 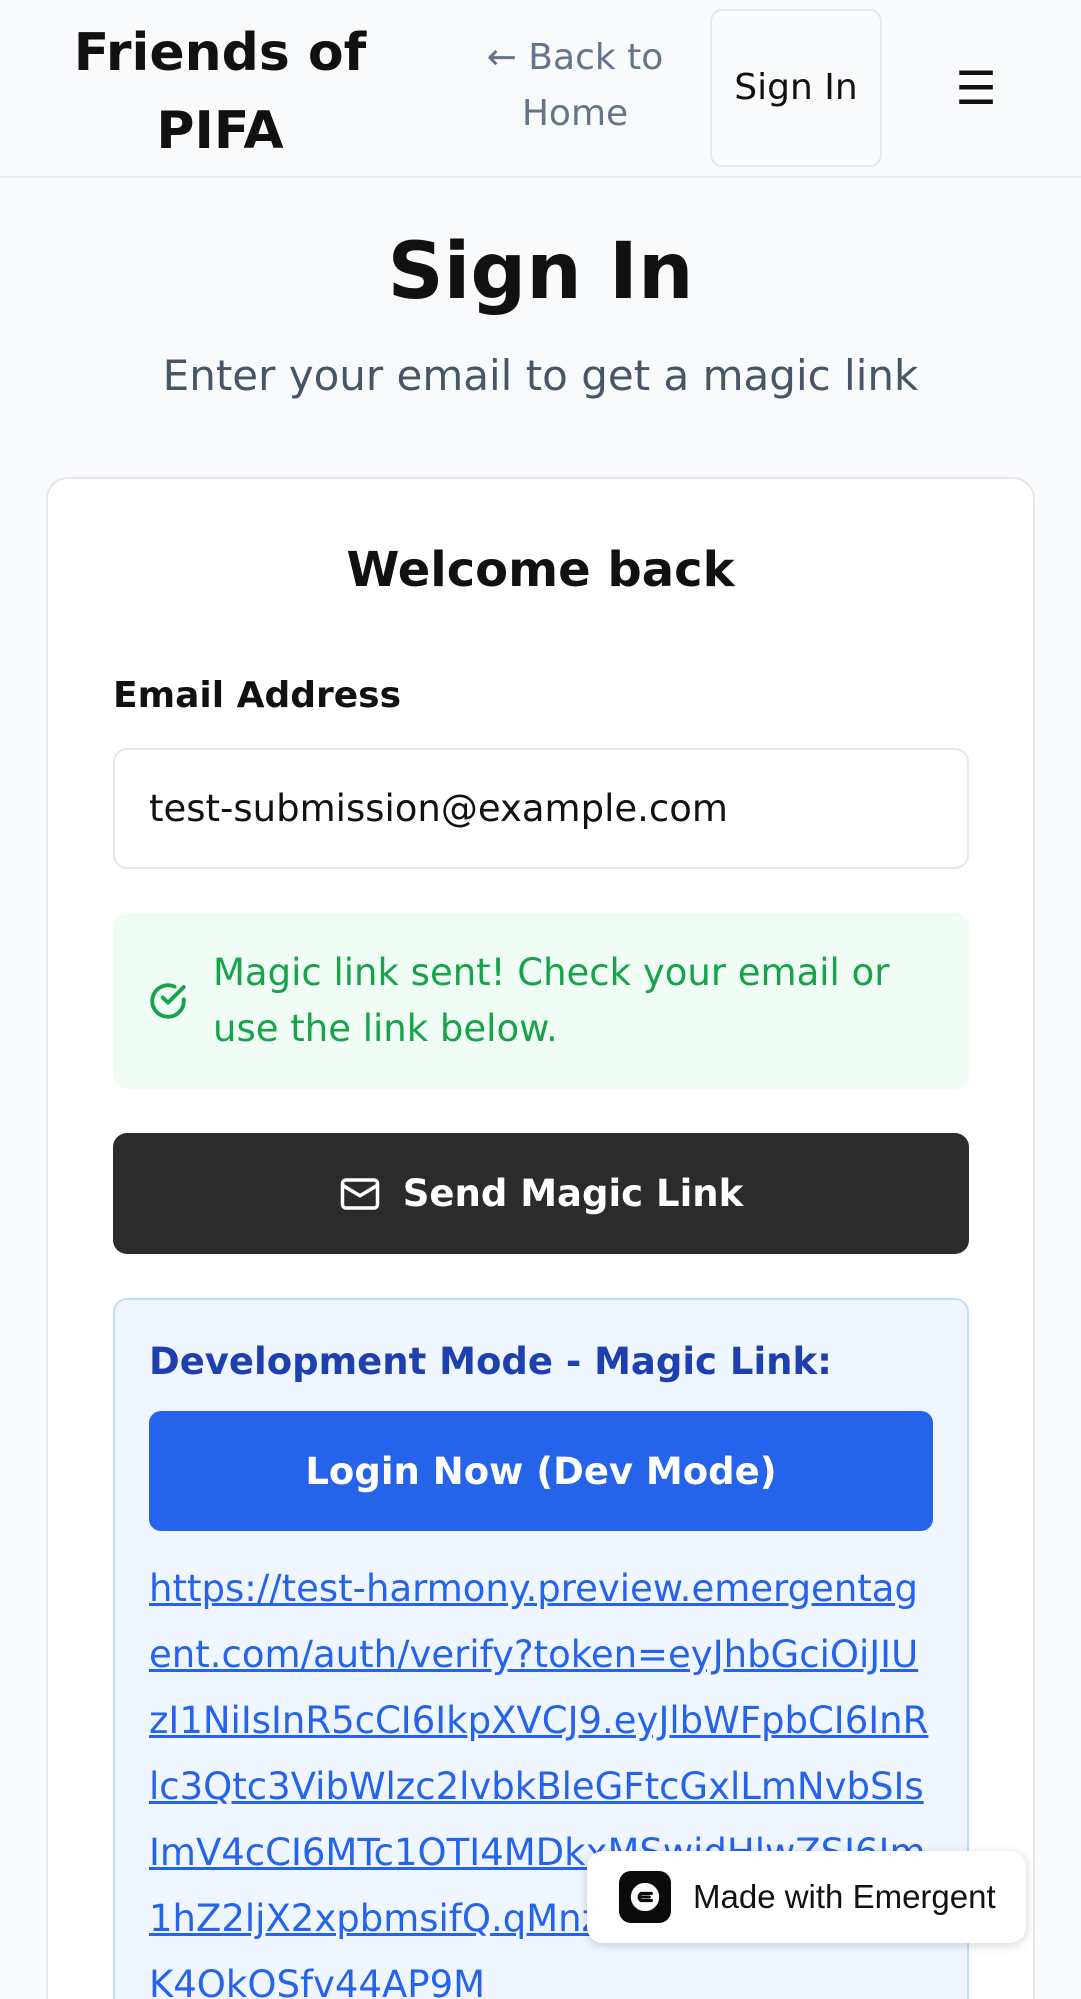 I want to click on send-magic-link-label: Send Magic Link, so click(x=573, y=1193).